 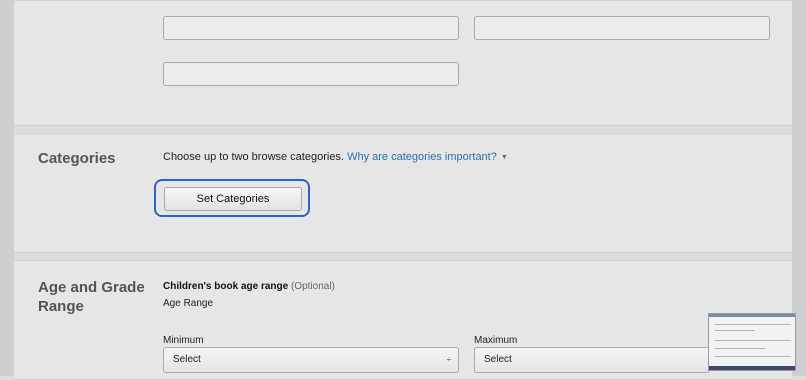 I want to click on why-categories-link: Why are categories important?, so click(x=422, y=157).